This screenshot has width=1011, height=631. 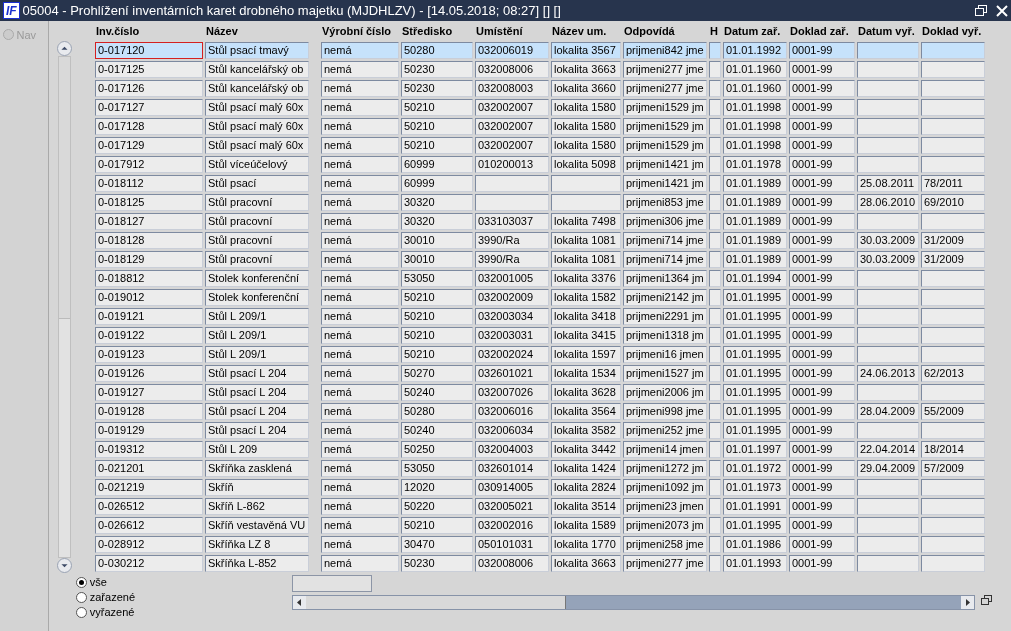 What do you see at coordinates (752, 31) in the screenshot?
I see `column-header: Datum zař.` at bounding box center [752, 31].